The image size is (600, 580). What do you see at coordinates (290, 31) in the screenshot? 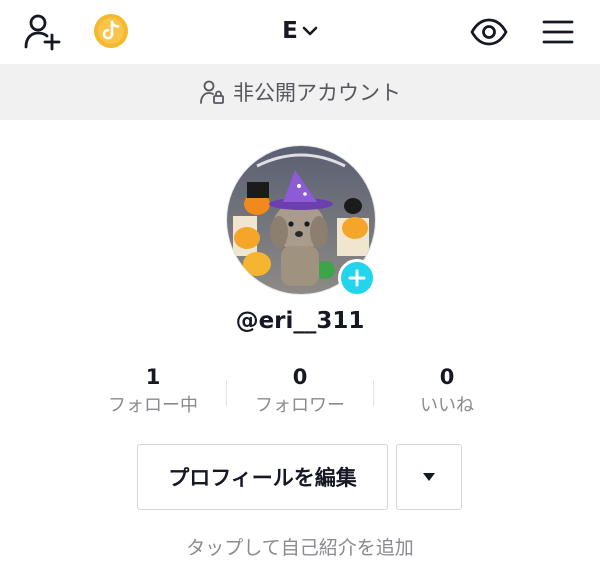
I see `account-name: E` at bounding box center [290, 31].